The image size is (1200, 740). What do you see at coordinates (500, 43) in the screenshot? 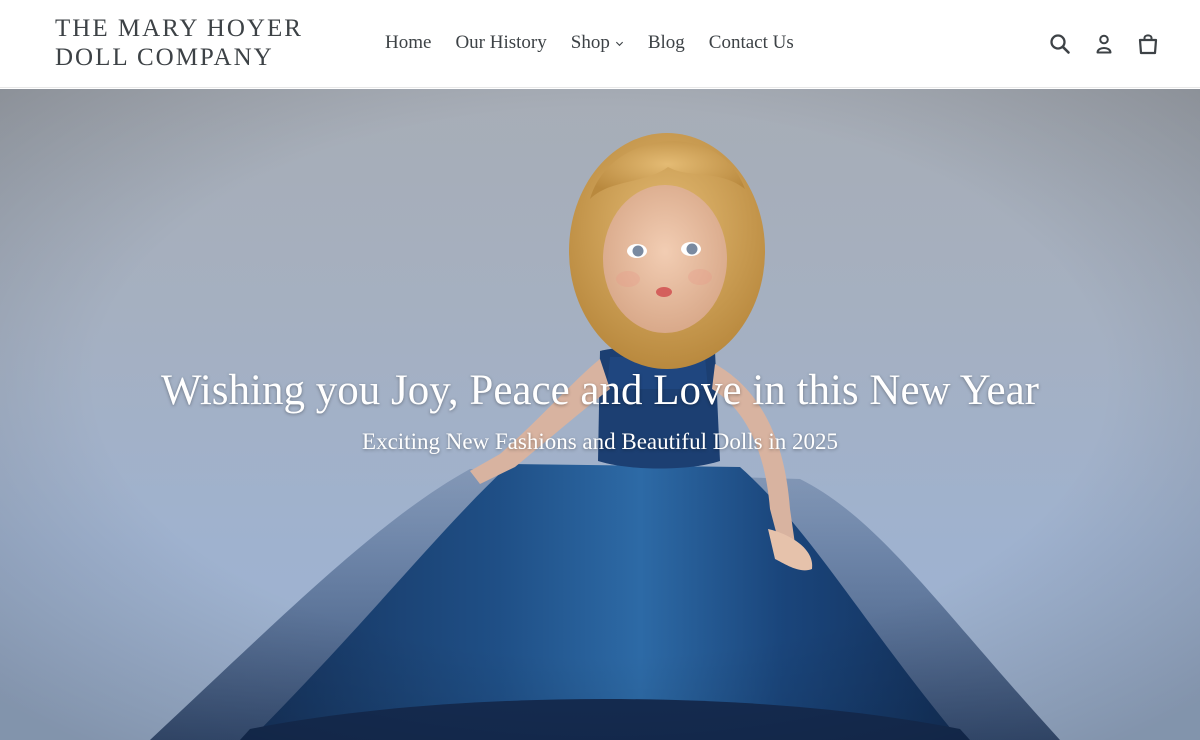
I see `nav-our-history: Our History` at bounding box center [500, 43].